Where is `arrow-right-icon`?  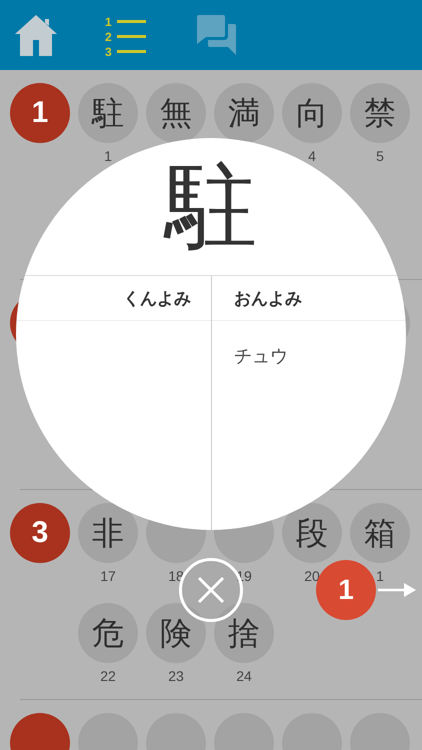 arrow-right-icon is located at coordinates (397, 590).